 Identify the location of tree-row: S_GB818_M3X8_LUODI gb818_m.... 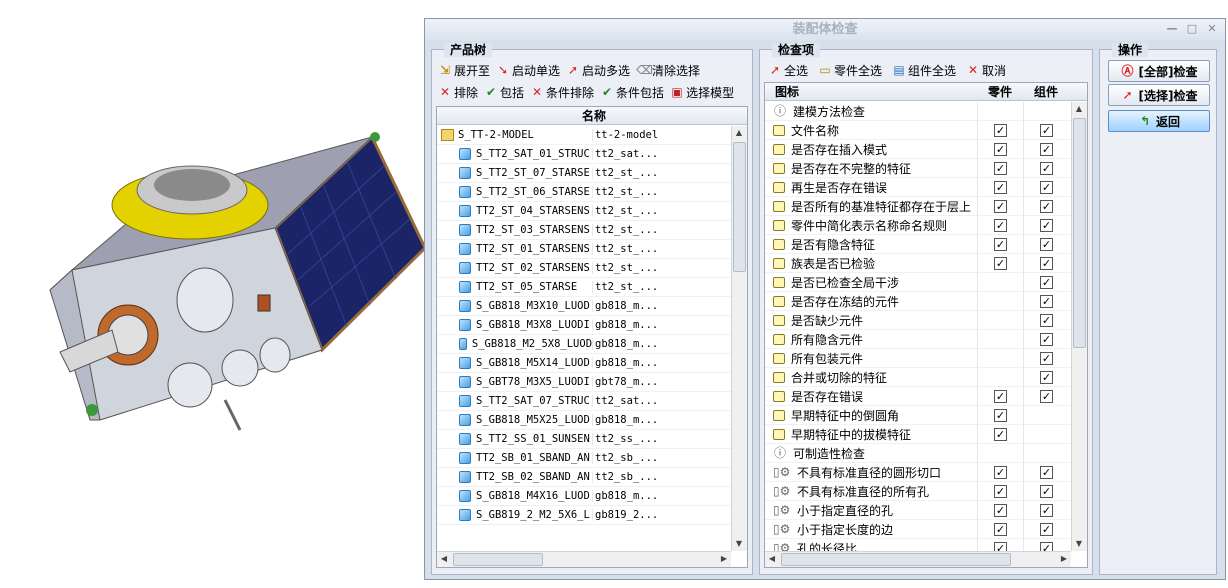
(584, 325).